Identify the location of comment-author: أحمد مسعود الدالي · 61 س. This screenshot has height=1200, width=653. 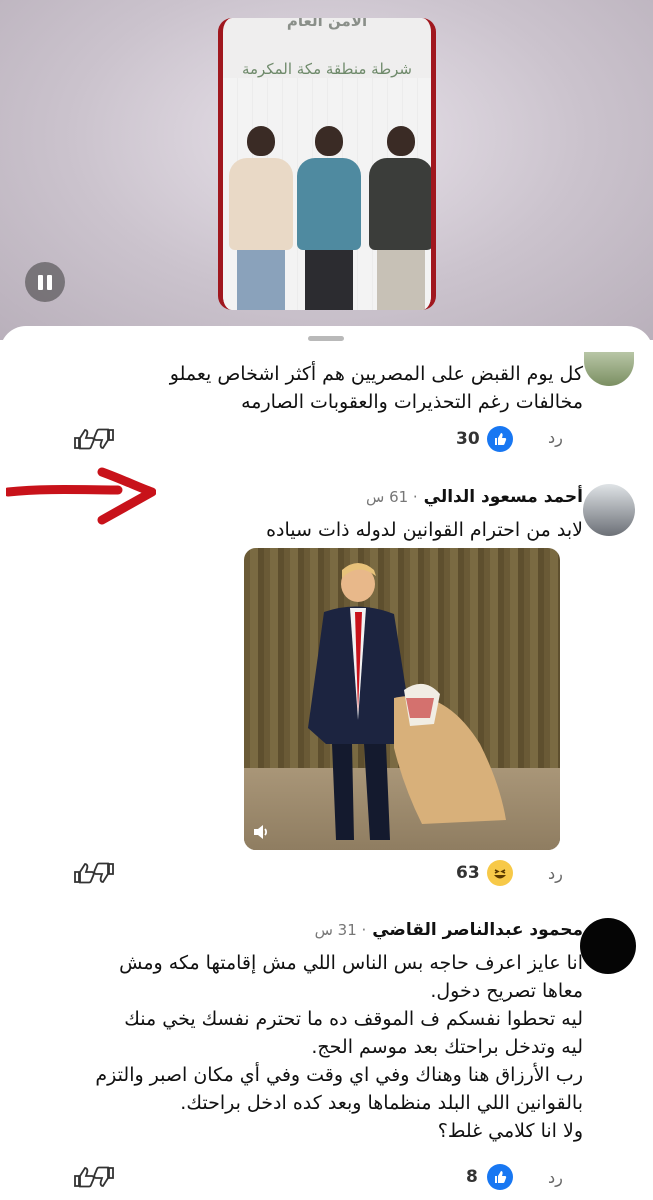
(474, 497).